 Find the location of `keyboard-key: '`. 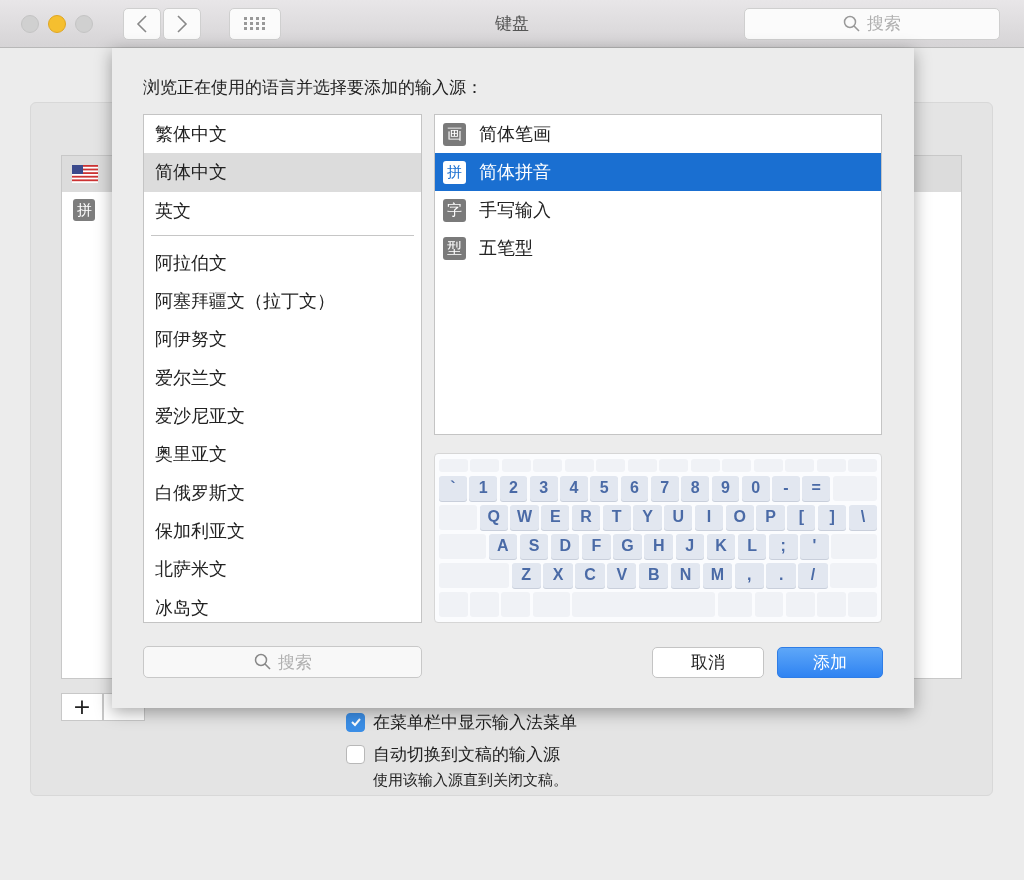

keyboard-key: ' is located at coordinates (814, 546).